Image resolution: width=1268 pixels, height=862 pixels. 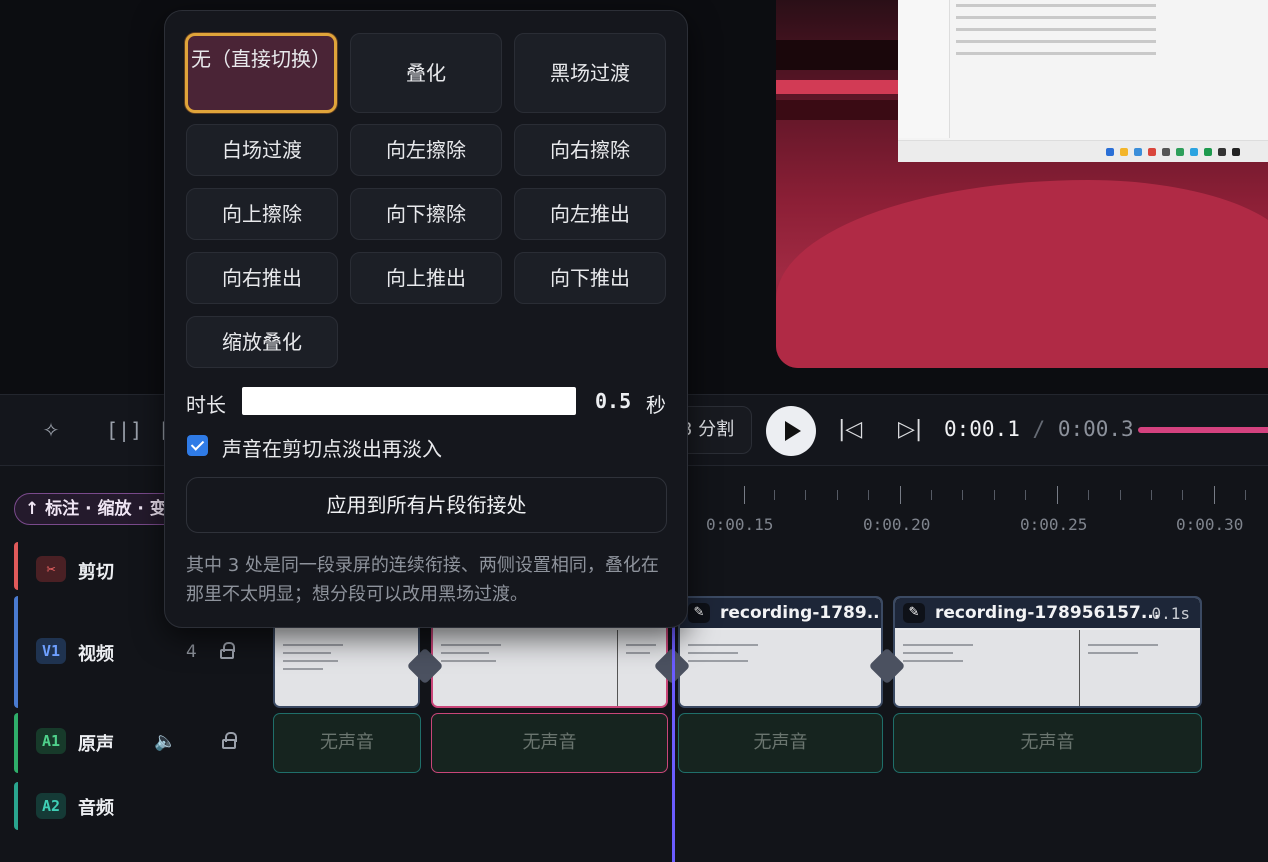 What do you see at coordinates (96, 808) in the screenshot?
I see `track-name: 音频` at bounding box center [96, 808].